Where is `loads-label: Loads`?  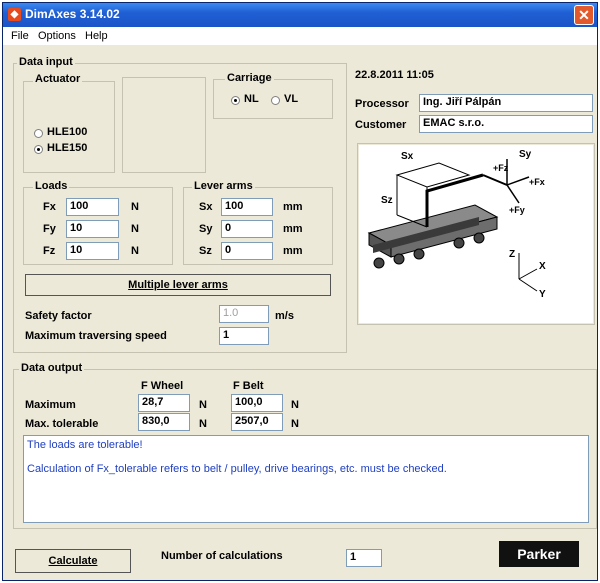 loads-label: Loads is located at coordinates (51, 186).